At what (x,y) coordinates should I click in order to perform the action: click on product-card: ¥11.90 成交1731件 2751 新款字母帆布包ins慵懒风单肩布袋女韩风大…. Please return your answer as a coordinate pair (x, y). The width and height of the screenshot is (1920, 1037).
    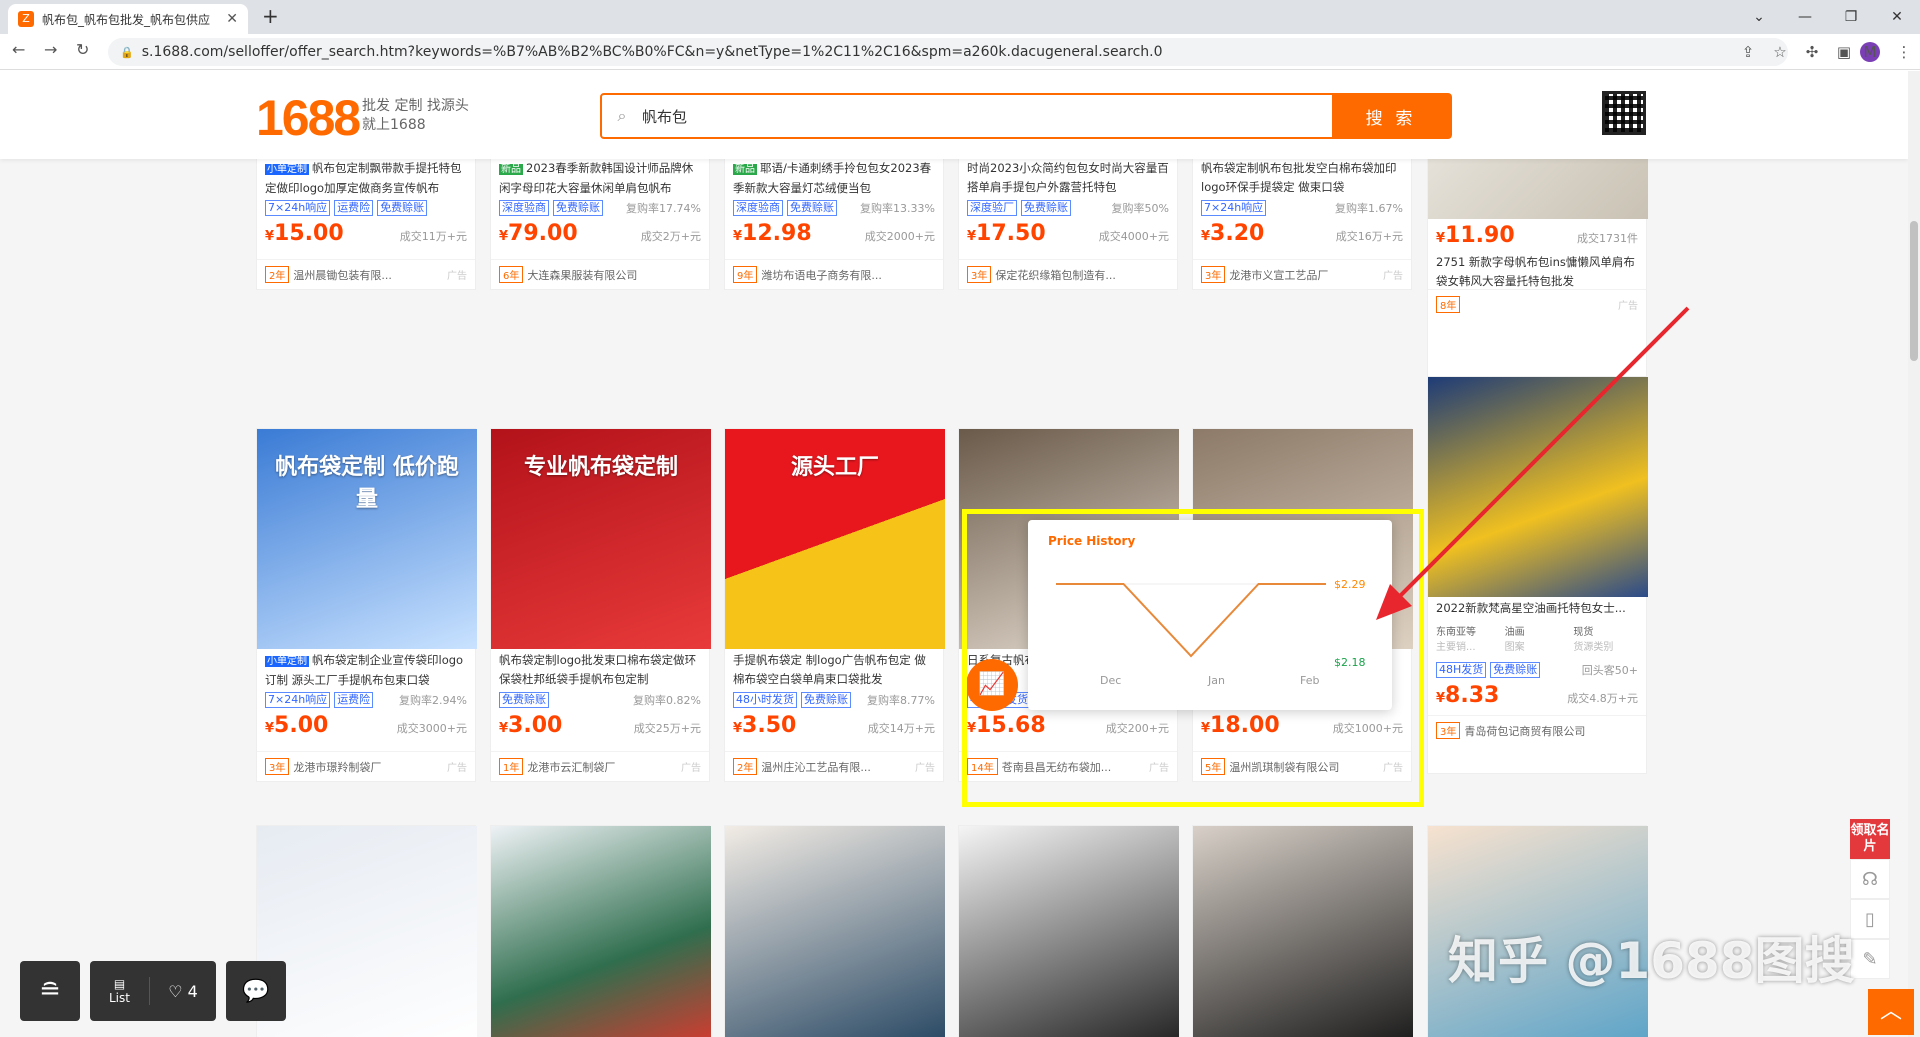
    Looking at the image, I should click on (1537, 258).